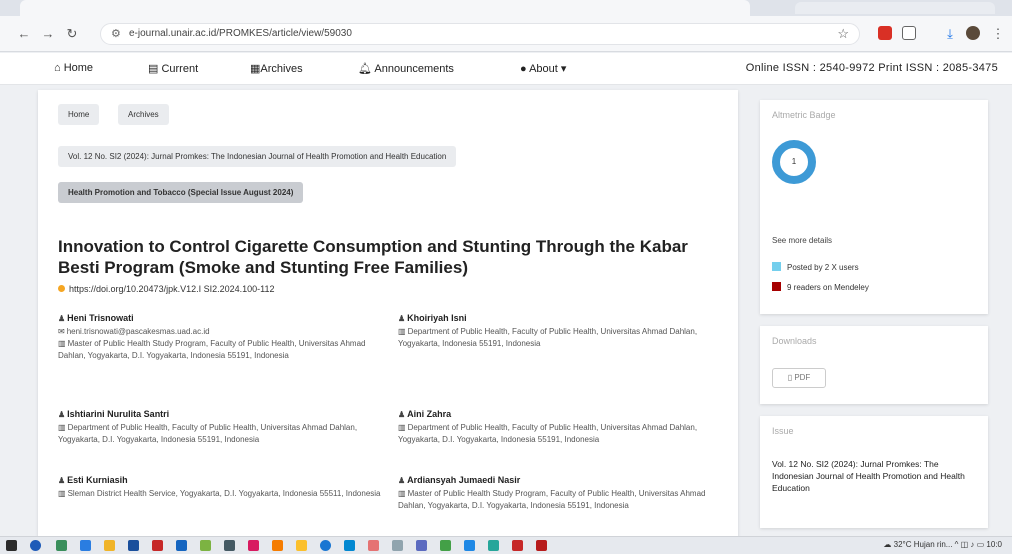 The width and height of the screenshot is (1012, 554). Describe the element at coordinates (794, 341) in the screenshot. I see `downloads-header: Downloads` at that location.